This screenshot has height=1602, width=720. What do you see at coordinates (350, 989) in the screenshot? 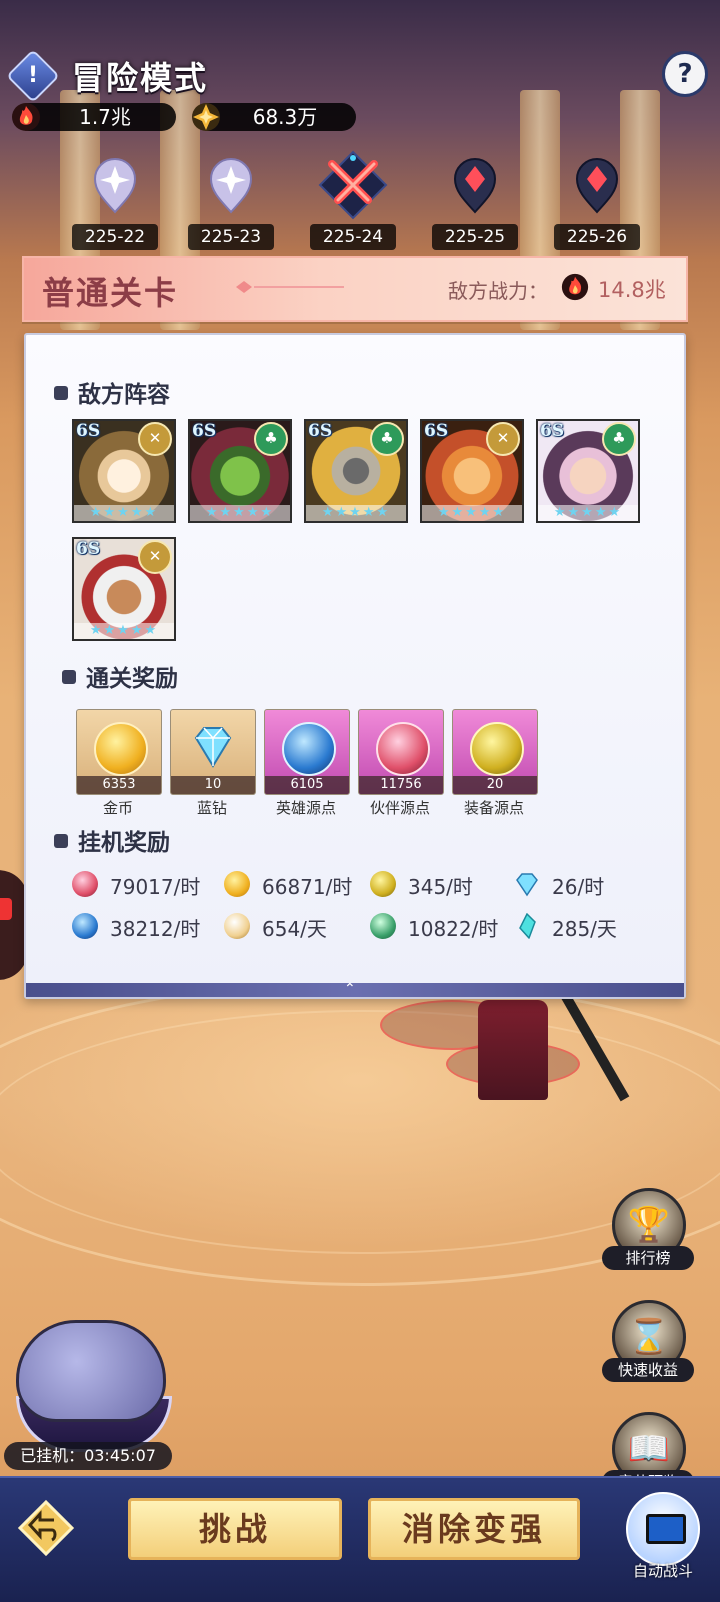
I see `chevron-up-icon: ⌃` at bounding box center [350, 989].